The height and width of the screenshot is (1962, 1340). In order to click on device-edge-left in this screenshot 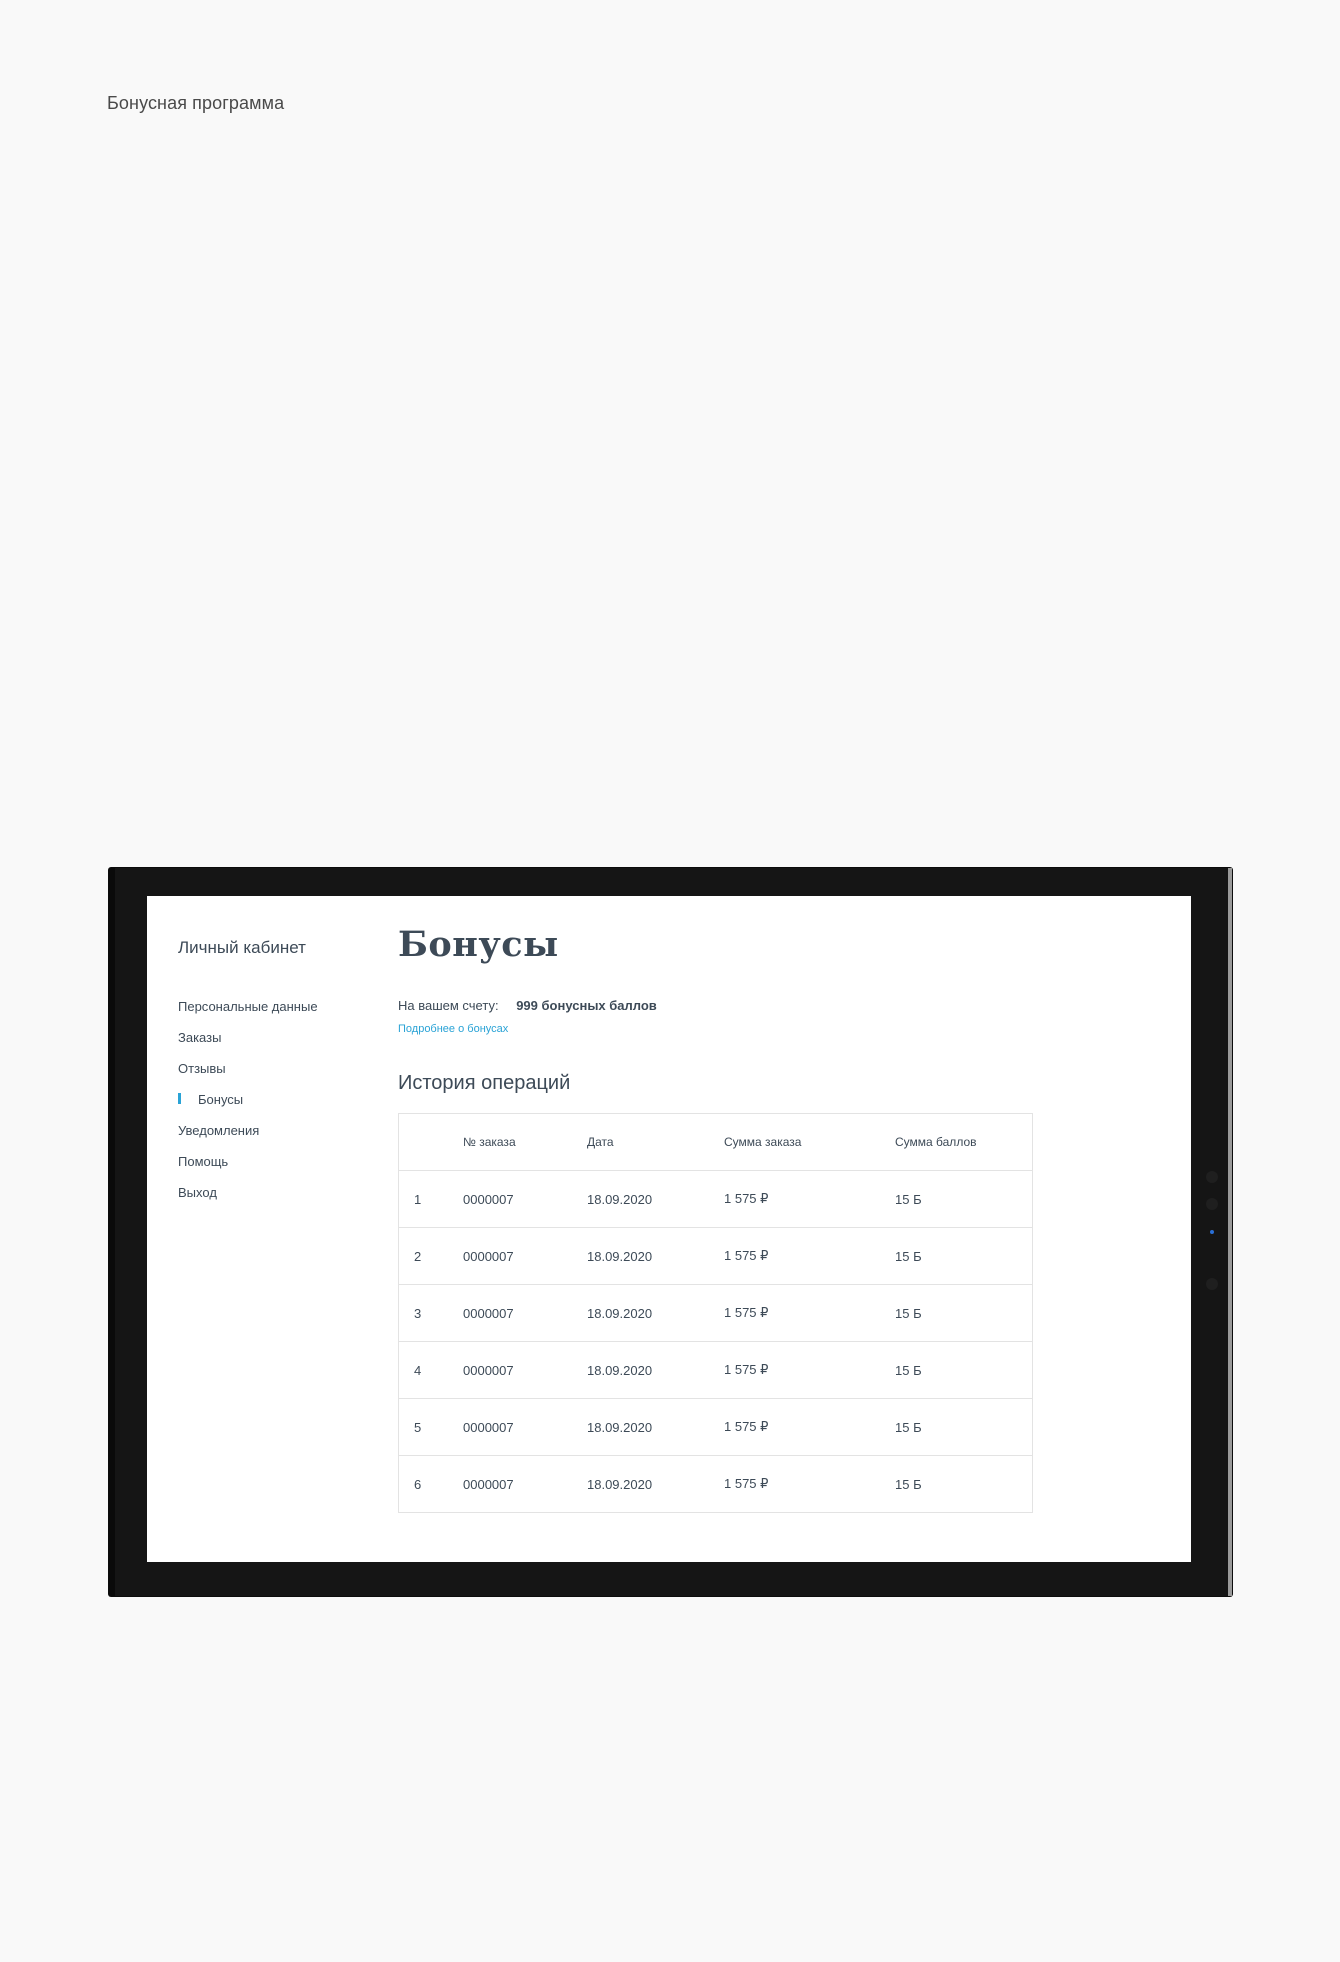, I will do `click(112, 1232)`.